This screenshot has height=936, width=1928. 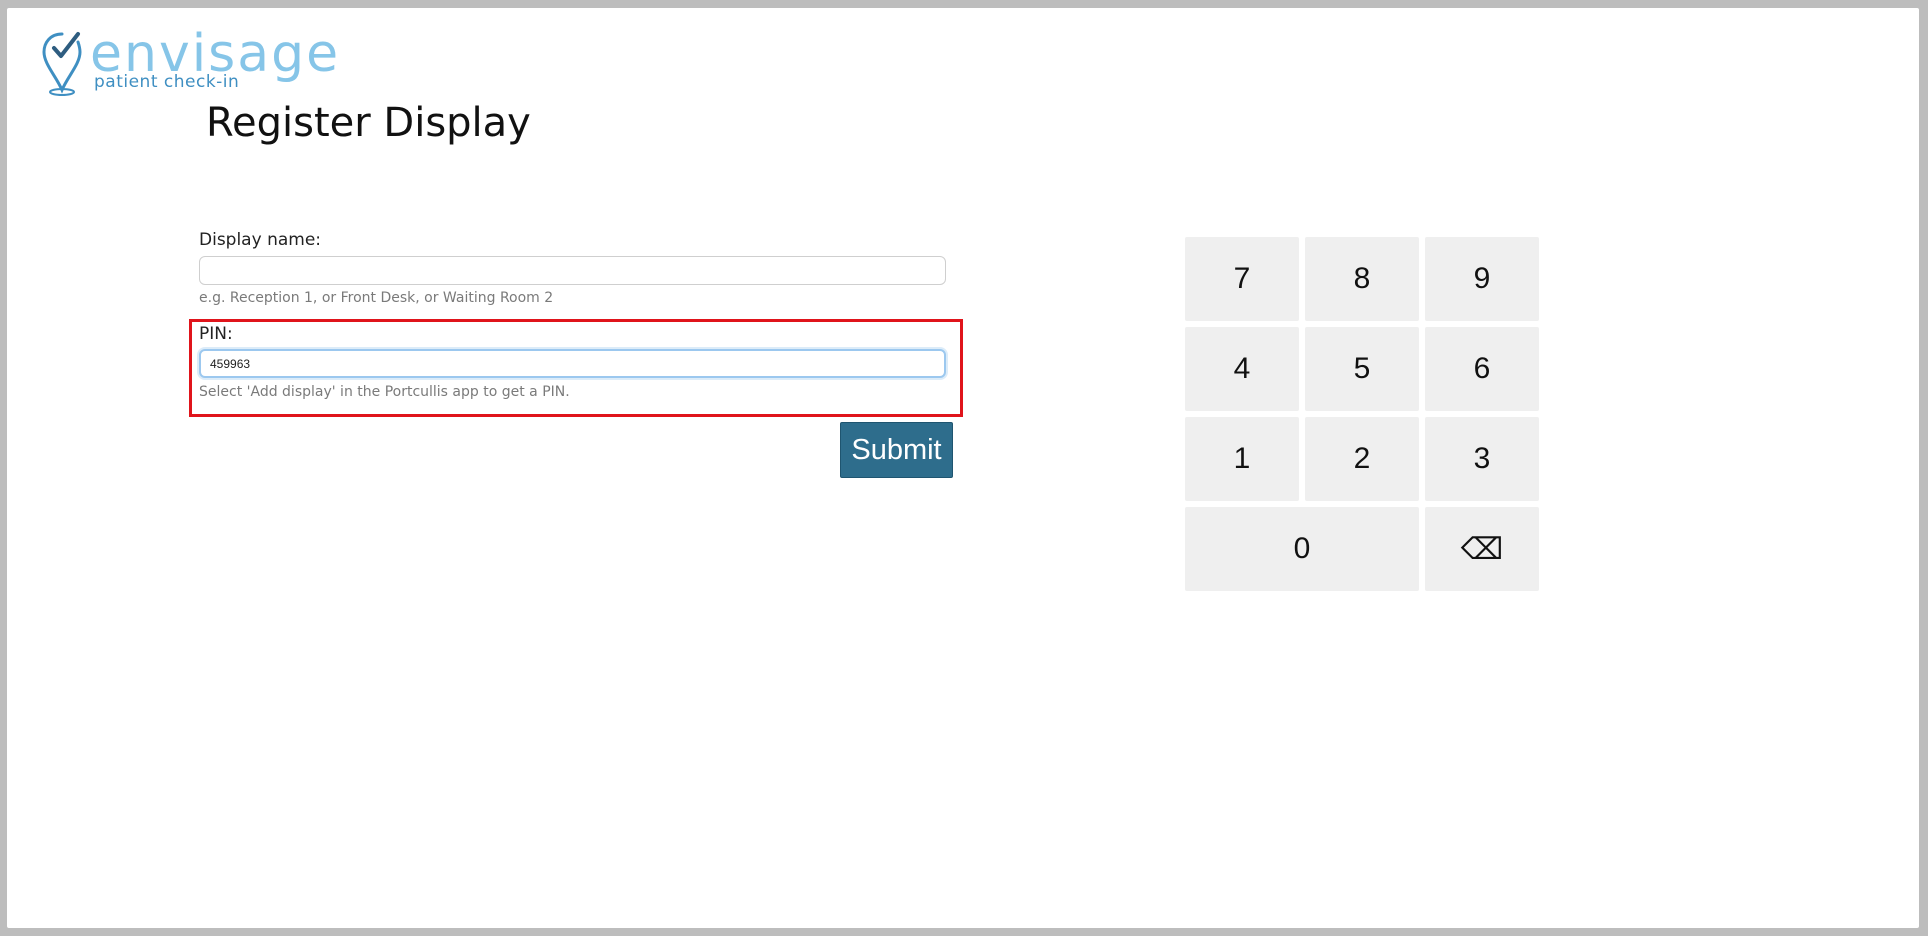 What do you see at coordinates (1482, 279) in the screenshot?
I see `key-9: 9` at bounding box center [1482, 279].